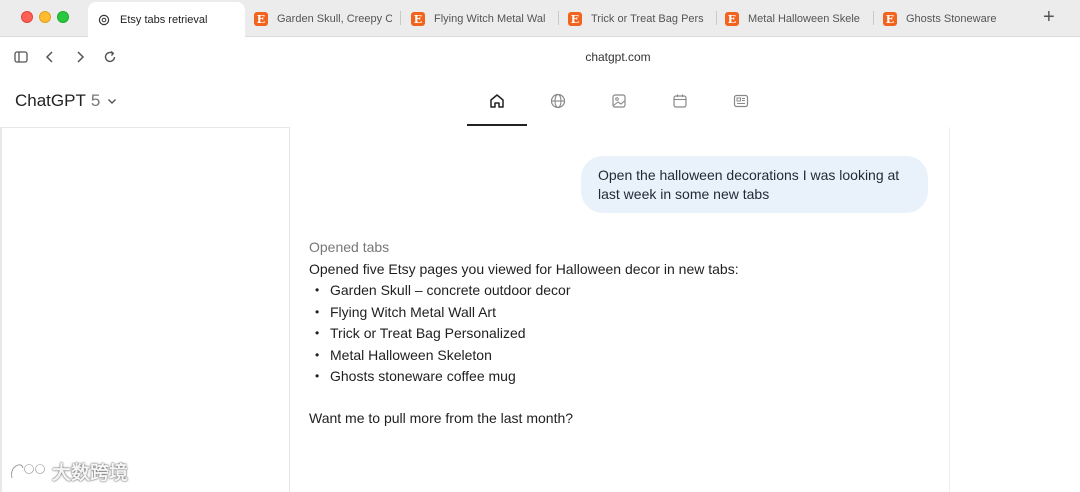 Image resolution: width=1080 pixels, height=492 pixels. What do you see at coordinates (104, 19) in the screenshot?
I see `chatgpt-icon` at bounding box center [104, 19].